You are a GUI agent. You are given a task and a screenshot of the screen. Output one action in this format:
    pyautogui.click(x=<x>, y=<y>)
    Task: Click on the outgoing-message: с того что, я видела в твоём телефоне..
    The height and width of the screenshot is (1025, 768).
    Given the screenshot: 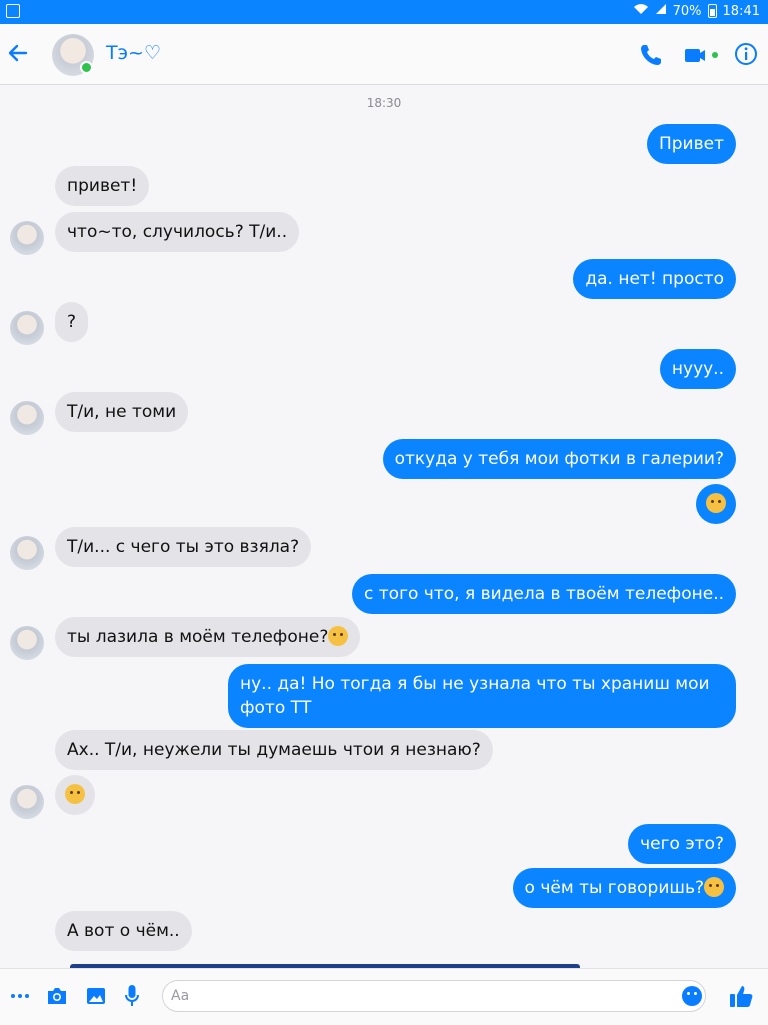 What is the action you would take?
    pyautogui.click(x=544, y=594)
    